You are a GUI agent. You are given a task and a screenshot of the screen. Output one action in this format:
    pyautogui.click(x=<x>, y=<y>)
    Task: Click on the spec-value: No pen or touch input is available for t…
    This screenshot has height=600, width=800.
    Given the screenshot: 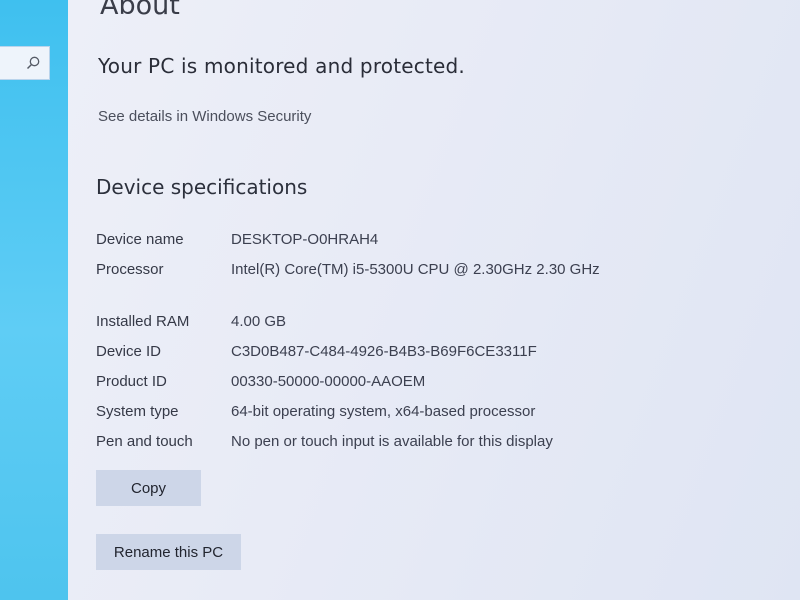 What is the action you would take?
    pyautogui.click(x=392, y=441)
    